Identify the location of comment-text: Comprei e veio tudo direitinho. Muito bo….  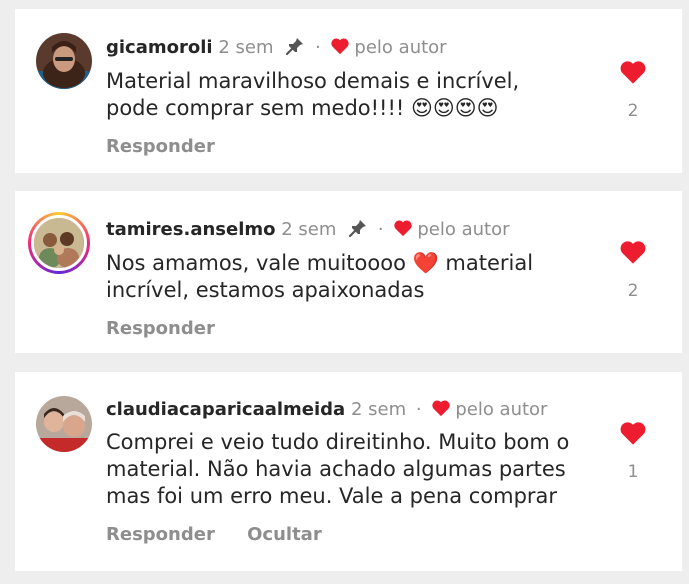
(338, 469).